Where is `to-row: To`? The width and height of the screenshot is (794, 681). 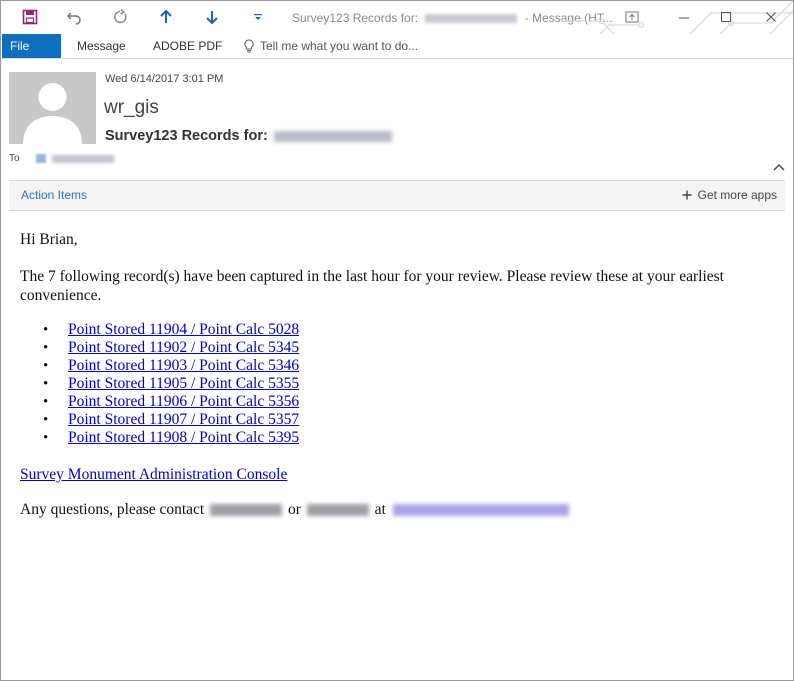
to-row: To is located at coordinates (61, 158).